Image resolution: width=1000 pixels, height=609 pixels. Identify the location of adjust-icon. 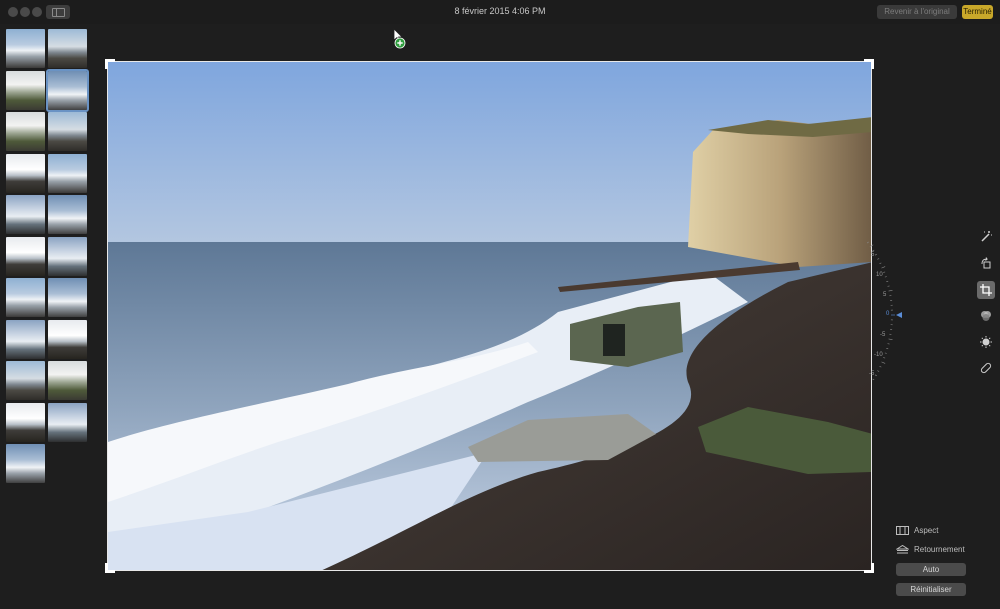
(986, 342).